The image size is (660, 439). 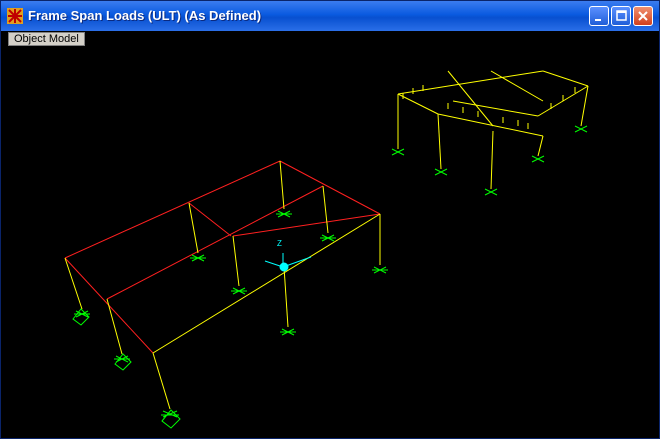 I want to click on maximize-button, so click(x=621, y=16).